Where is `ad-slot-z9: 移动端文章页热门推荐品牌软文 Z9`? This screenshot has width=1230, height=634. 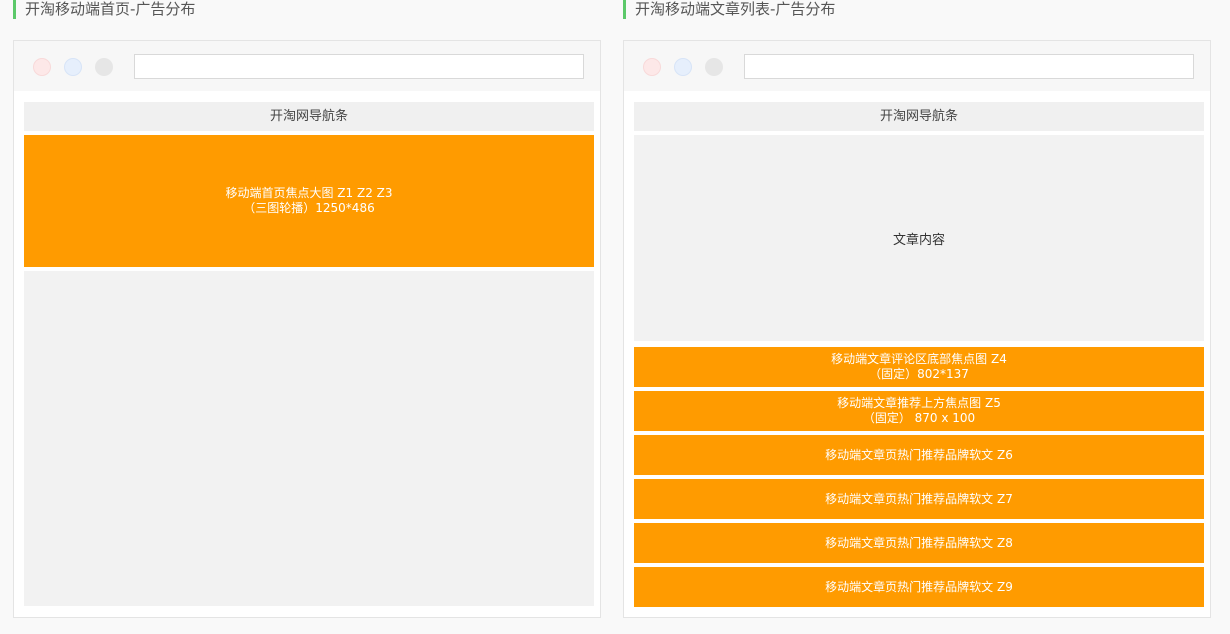 ad-slot-z9: 移动端文章页热门推荐品牌软文 Z9 is located at coordinates (919, 587).